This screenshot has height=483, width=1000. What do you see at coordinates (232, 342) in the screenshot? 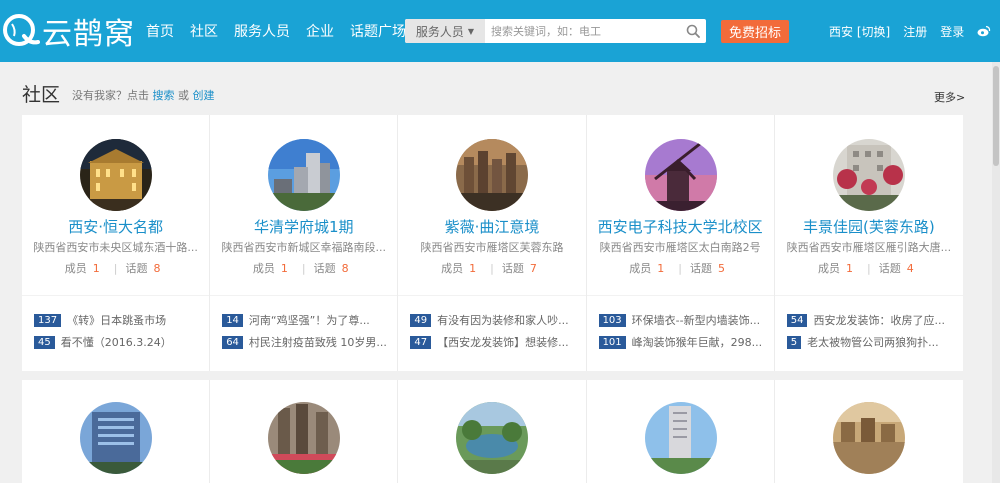
I see `topic-count-badge: 64` at bounding box center [232, 342].